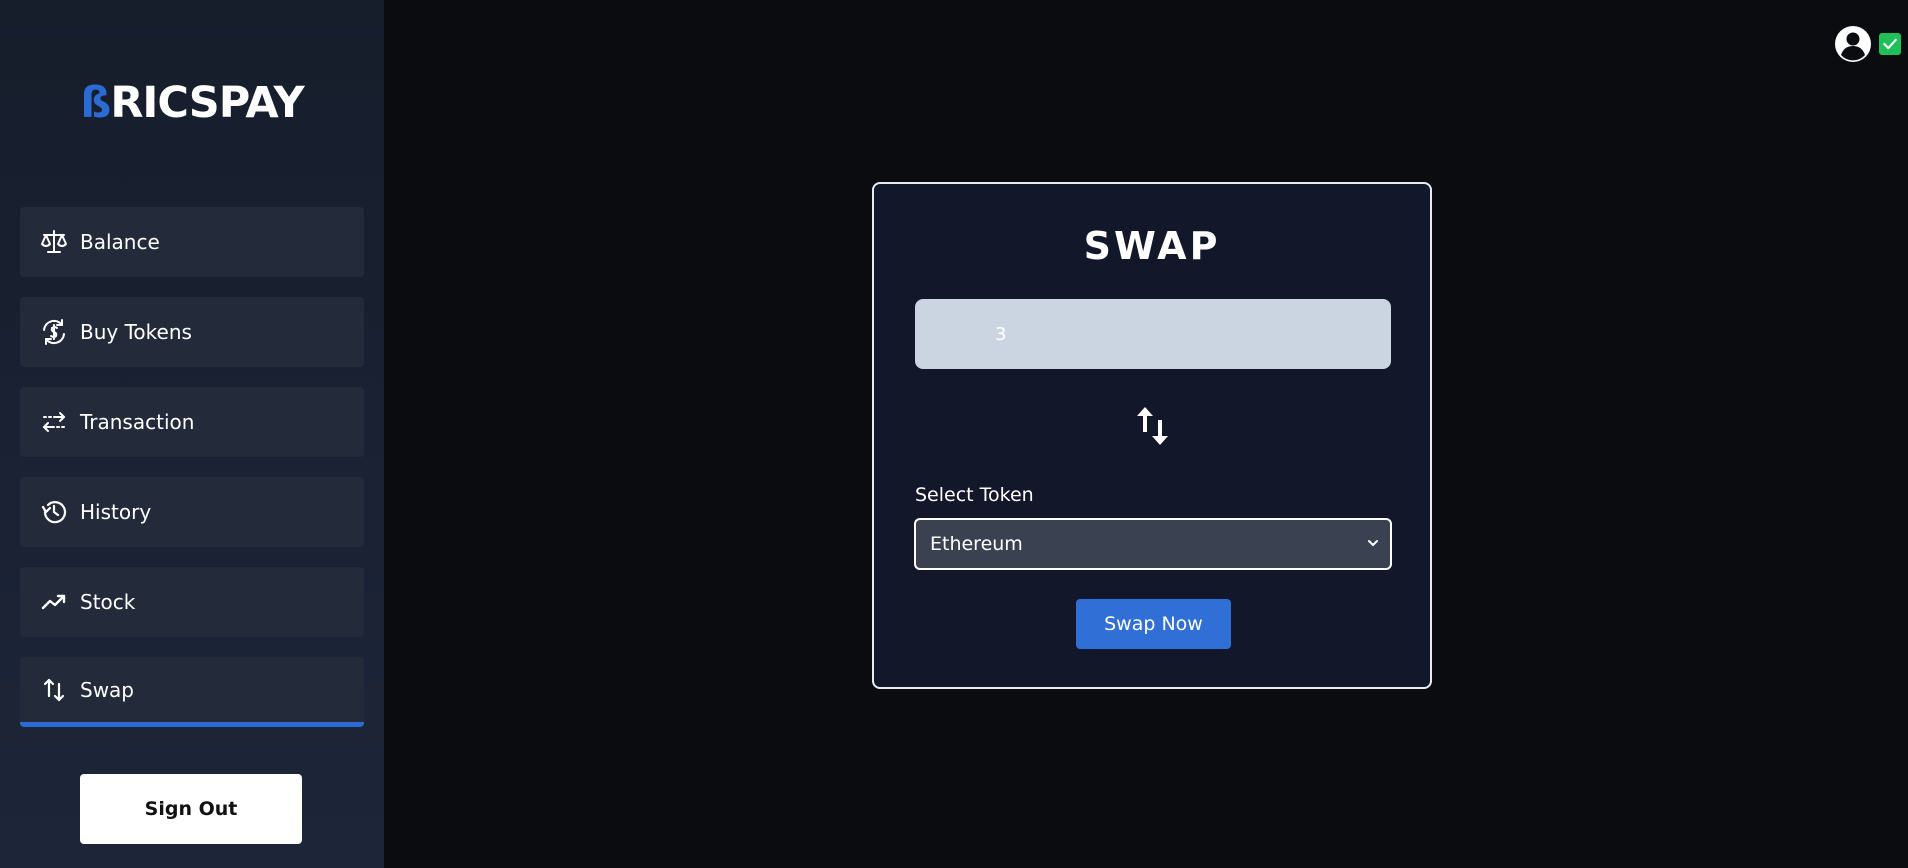 The image size is (1908, 868). Describe the element at coordinates (976, 544) in the screenshot. I see `token-select-value: Ethereum` at that location.